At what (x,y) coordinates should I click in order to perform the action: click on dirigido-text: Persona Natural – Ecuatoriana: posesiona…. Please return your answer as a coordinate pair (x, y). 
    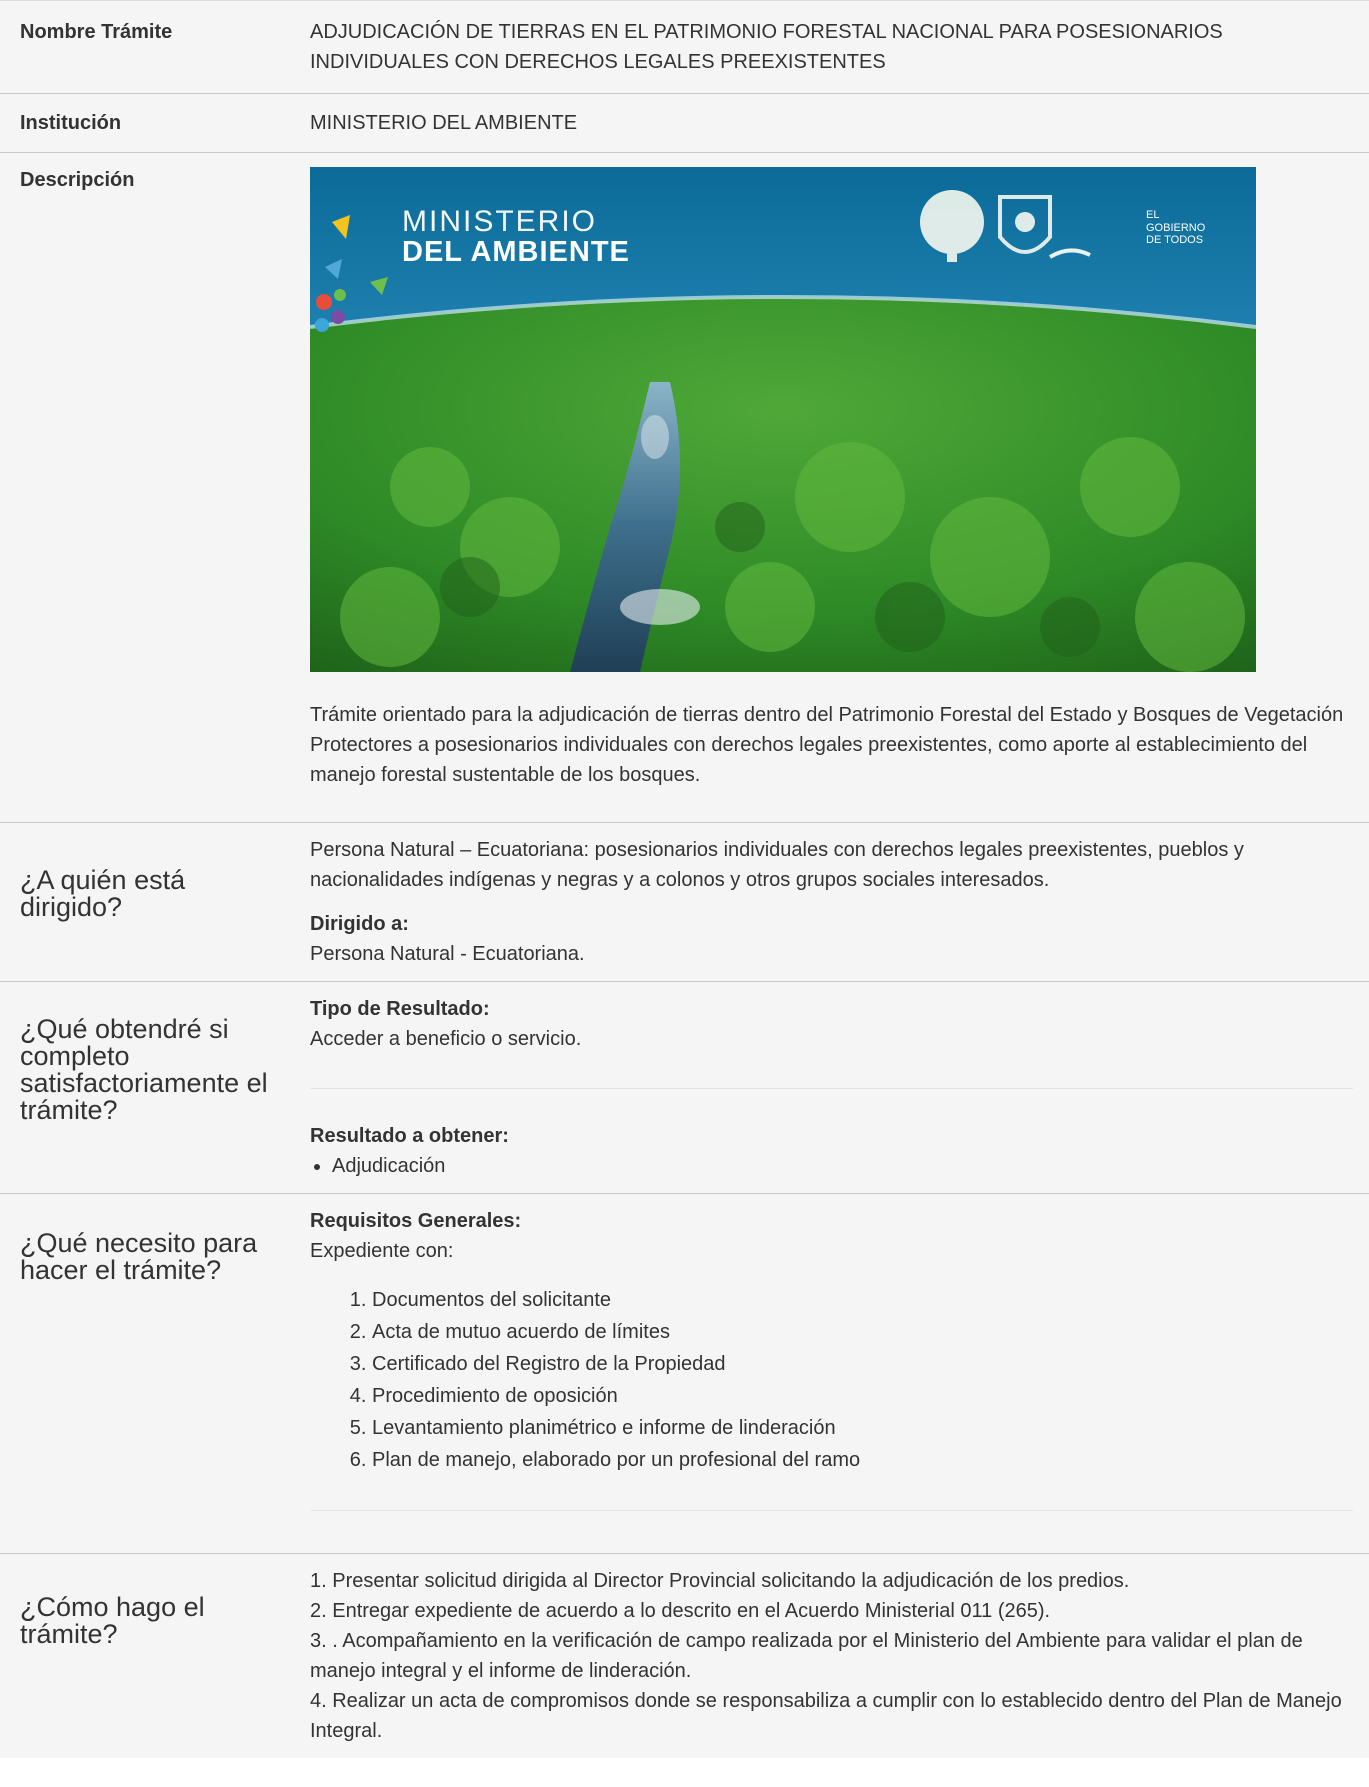
    Looking at the image, I should click on (777, 865).